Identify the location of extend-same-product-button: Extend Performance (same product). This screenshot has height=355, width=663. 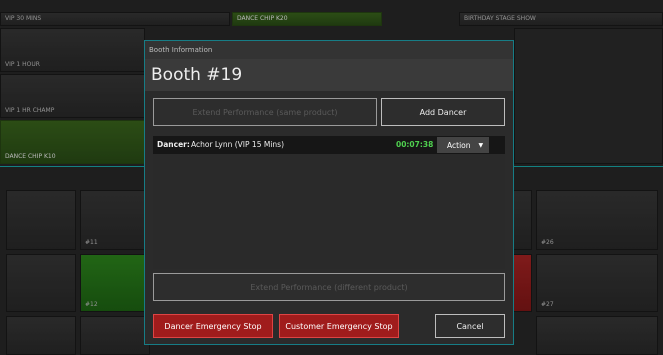
(265, 112).